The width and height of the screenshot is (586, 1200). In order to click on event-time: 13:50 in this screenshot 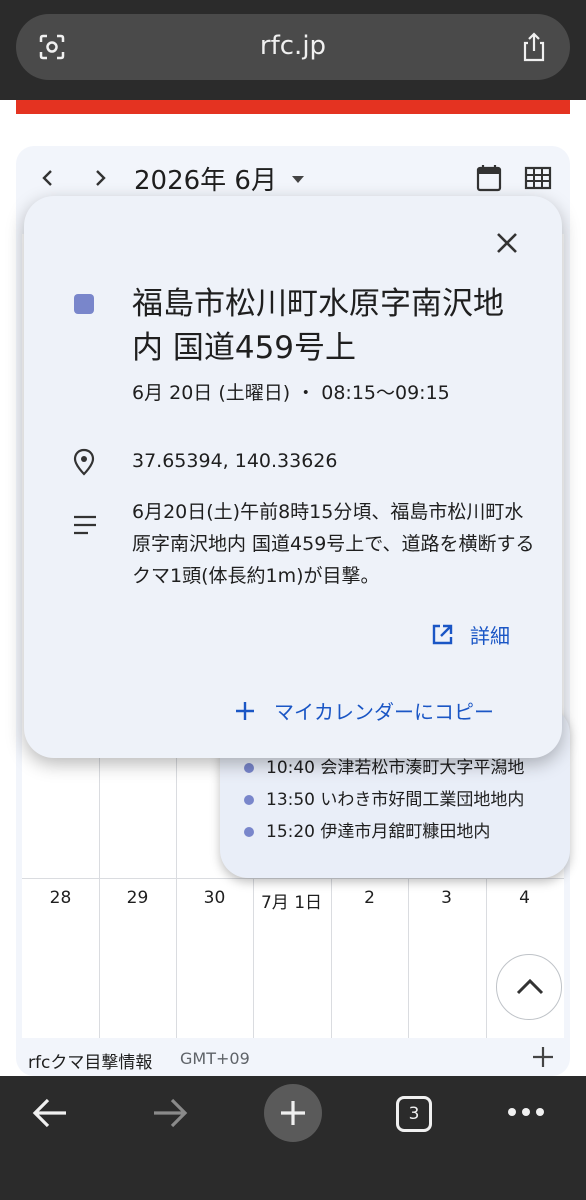, I will do `click(290, 800)`.